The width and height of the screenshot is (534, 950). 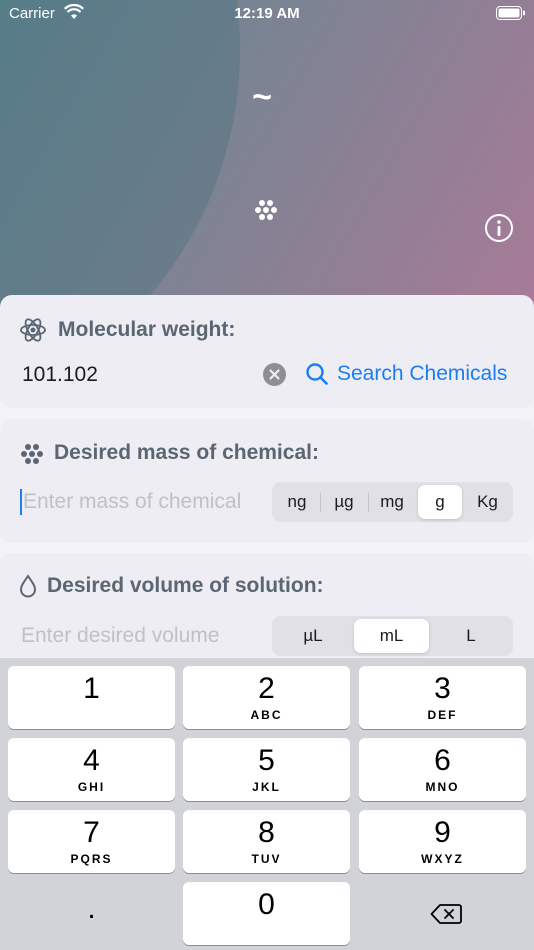 I want to click on key-digit: 4, so click(x=91, y=760).